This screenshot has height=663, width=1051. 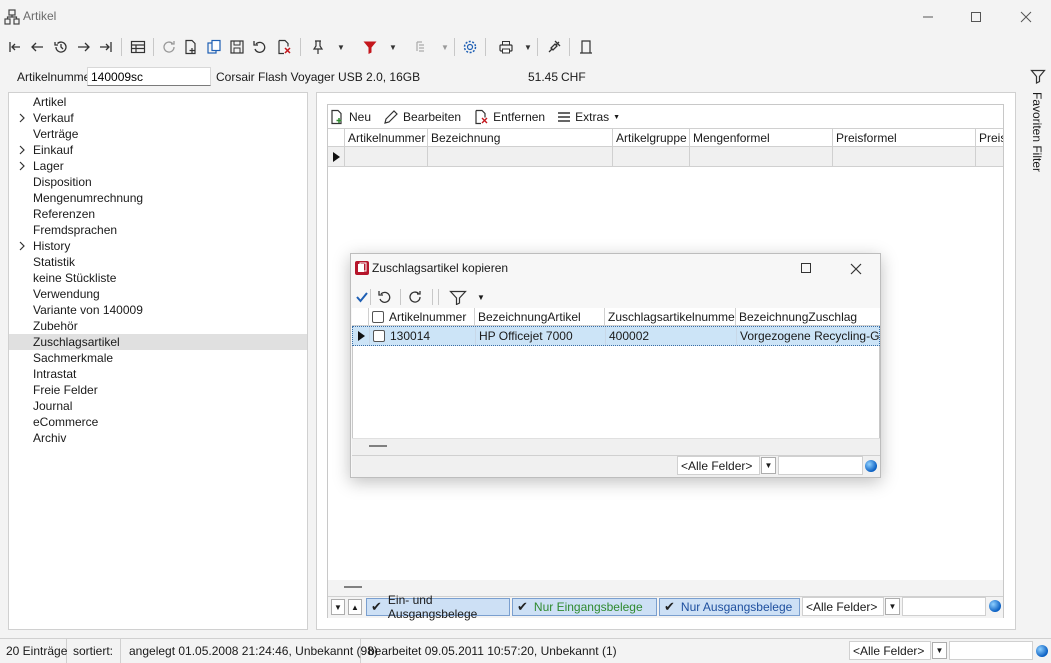 What do you see at coordinates (138, 47) in the screenshot?
I see `table-view-icon` at bounding box center [138, 47].